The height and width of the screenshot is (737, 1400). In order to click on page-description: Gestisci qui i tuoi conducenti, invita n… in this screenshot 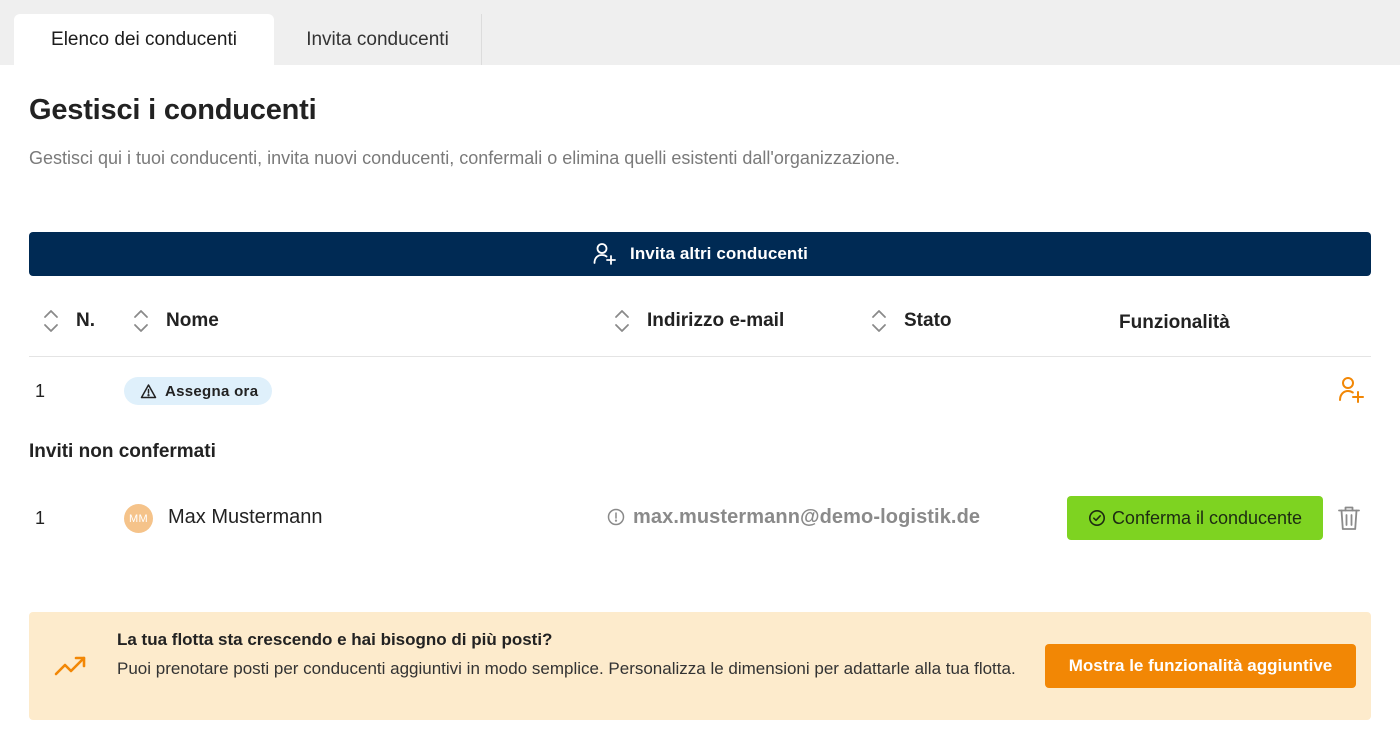, I will do `click(464, 158)`.